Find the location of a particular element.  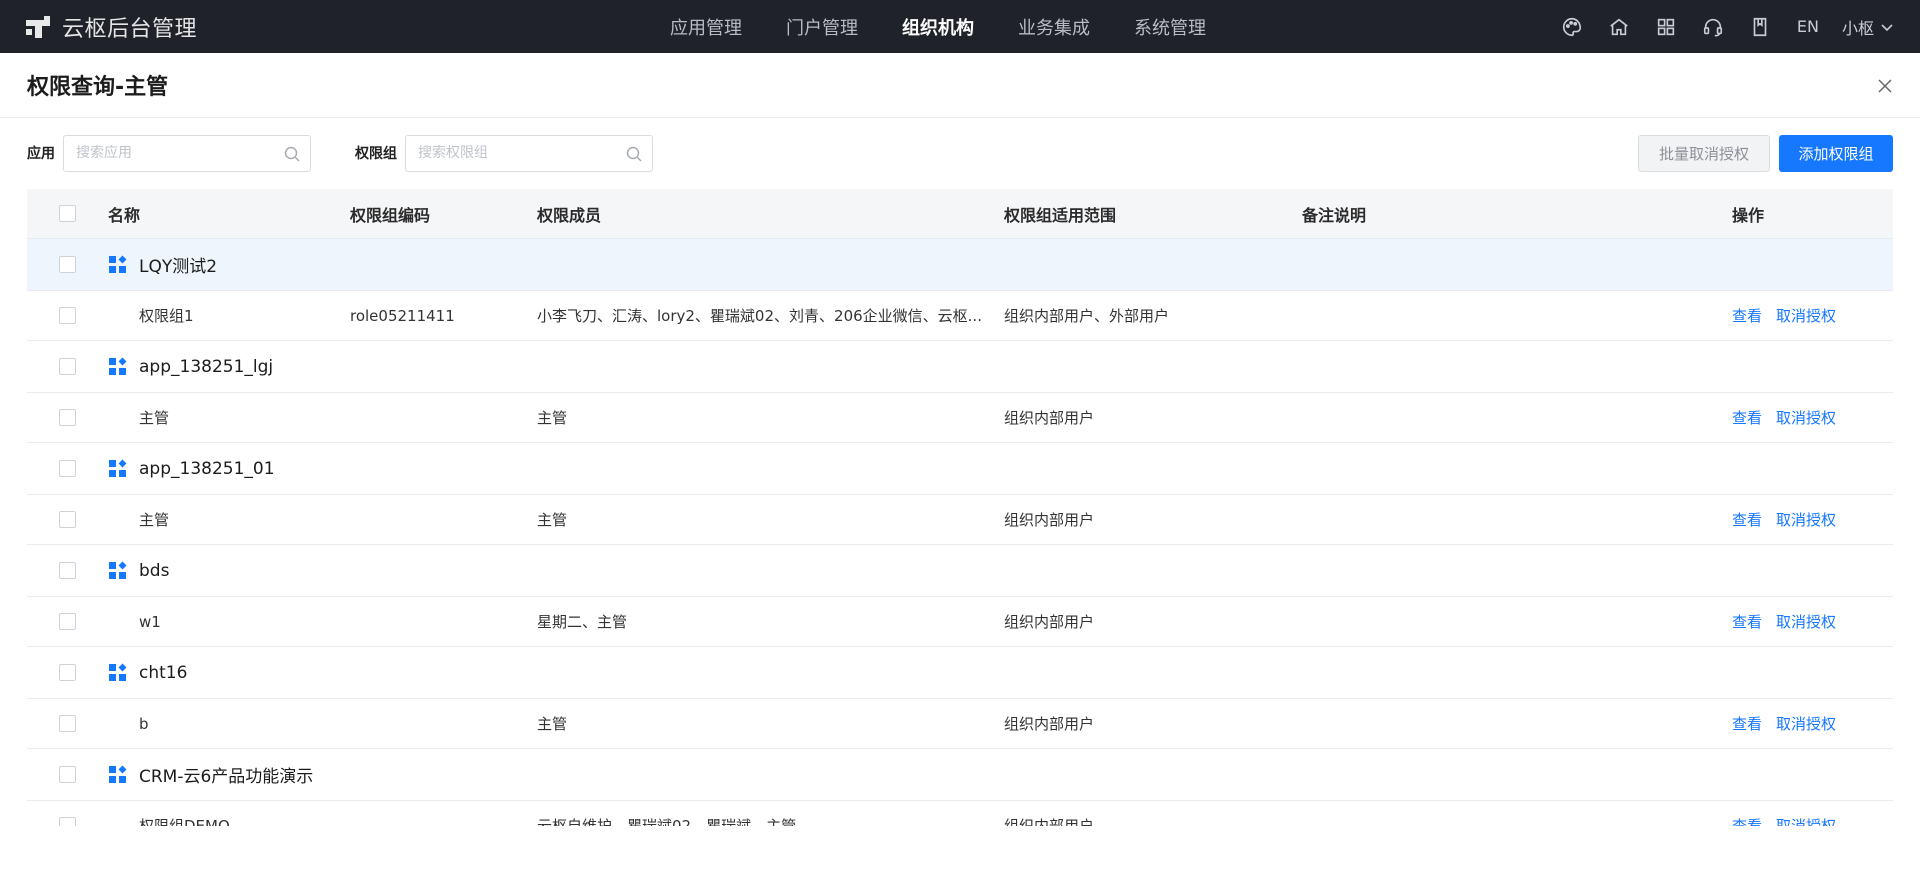

col-op: 操作 is located at coordinates (1748, 215).